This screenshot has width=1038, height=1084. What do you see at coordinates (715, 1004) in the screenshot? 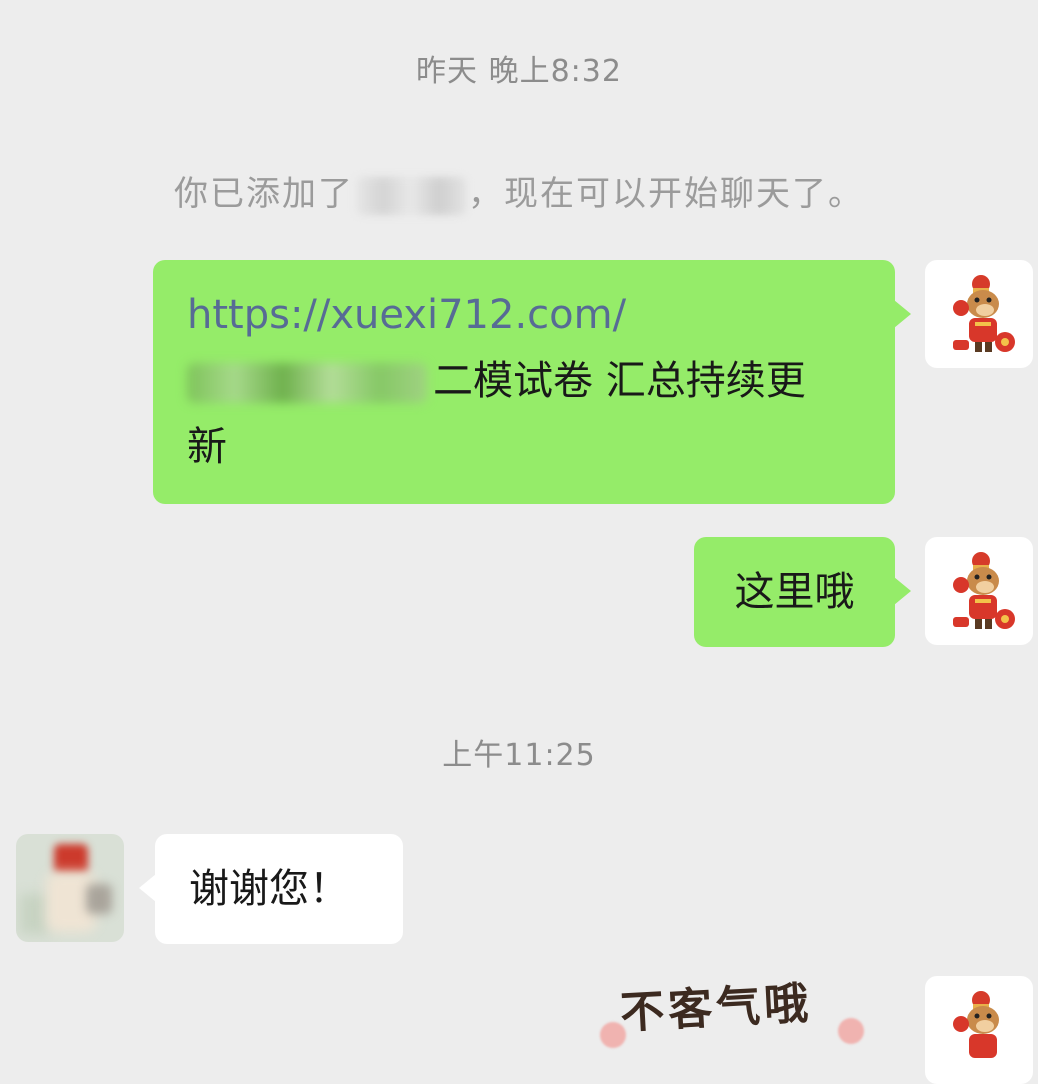
I see `sticker-text: 不客气哦` at bounding box center [715, 1004].